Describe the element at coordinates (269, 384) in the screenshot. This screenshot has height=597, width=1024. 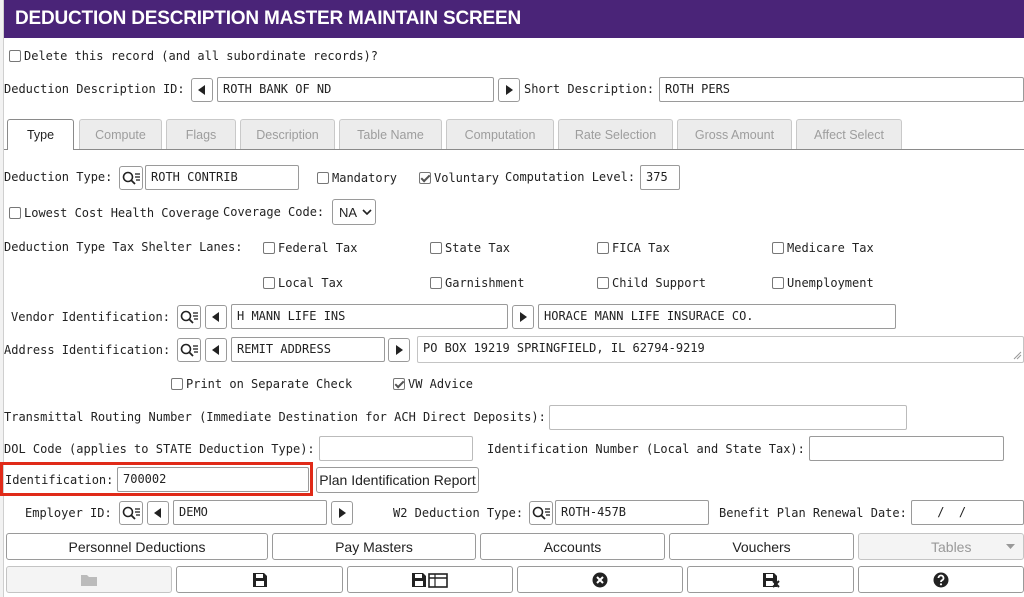
I see `print-separate-label: Print on Separate Check` at that location.